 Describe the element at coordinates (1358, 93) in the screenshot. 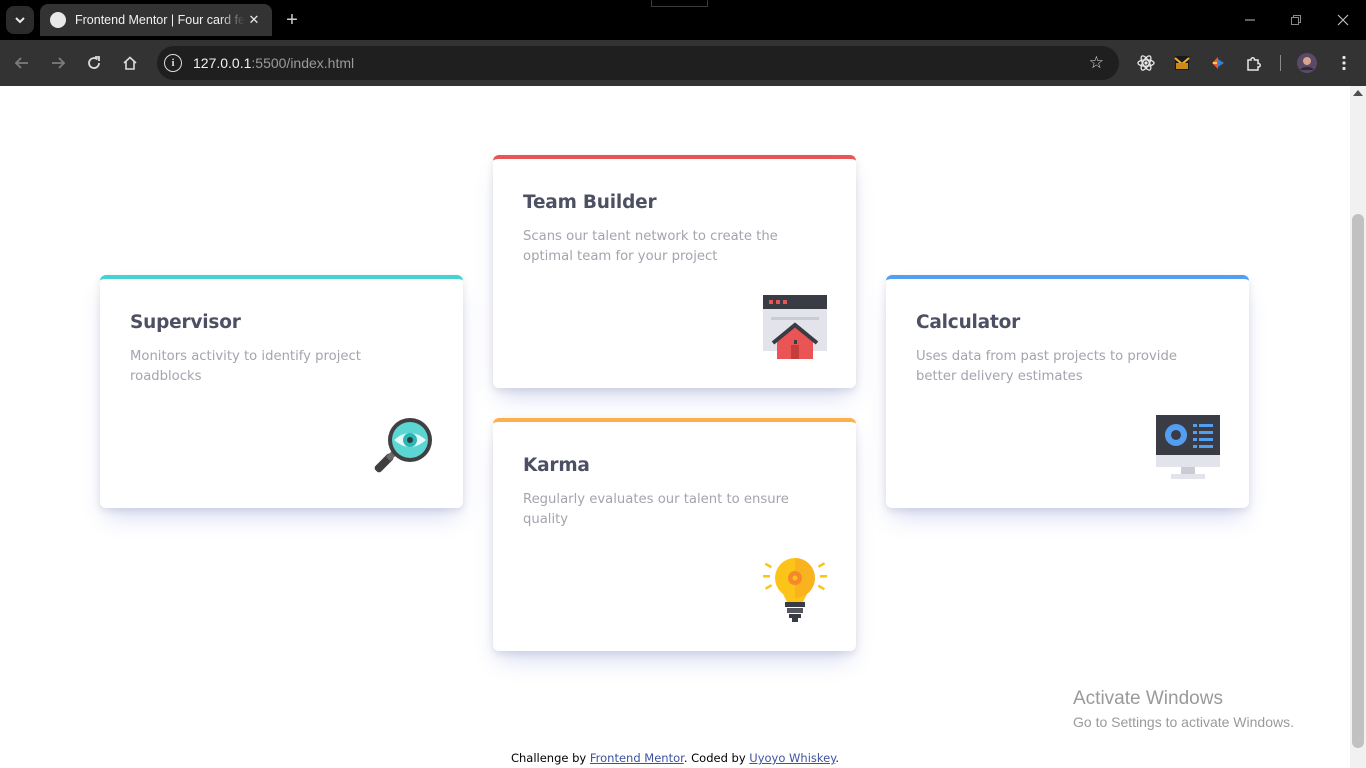

I see `scroll-up-arrow-icon` at that location.